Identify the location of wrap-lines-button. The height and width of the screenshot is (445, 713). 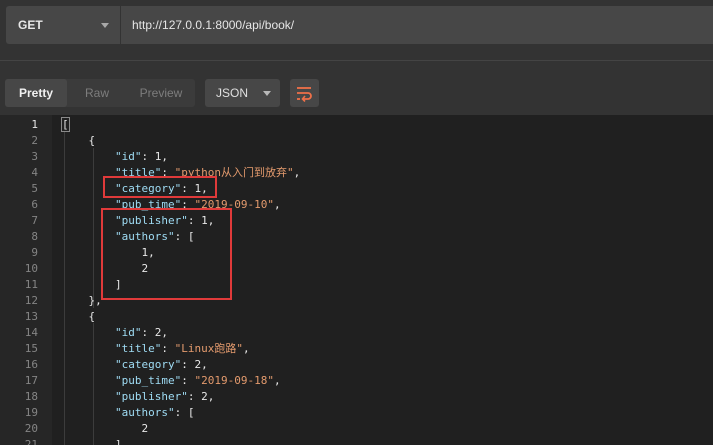
(304, 93).